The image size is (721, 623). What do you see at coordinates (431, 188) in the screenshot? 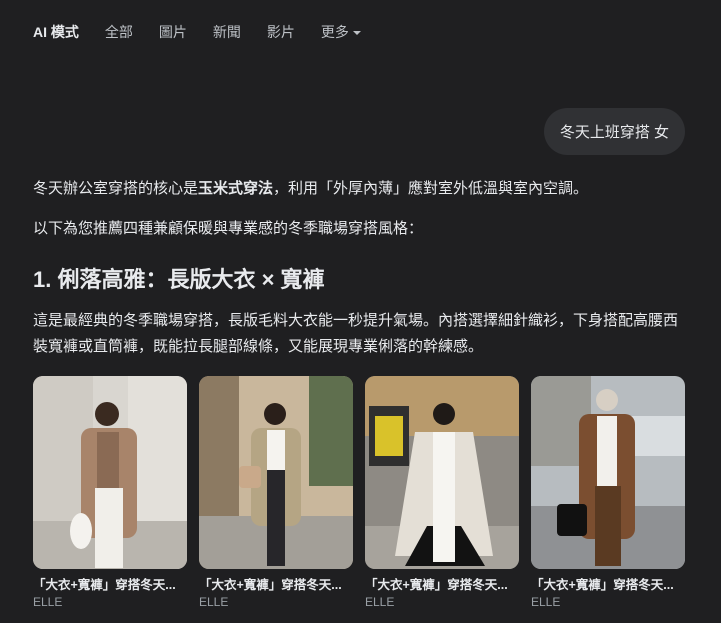
I see `intro-suffix: ，利用「外厚內薄」應對室外低溫與室內空調。` at bounding box center [431, 188].